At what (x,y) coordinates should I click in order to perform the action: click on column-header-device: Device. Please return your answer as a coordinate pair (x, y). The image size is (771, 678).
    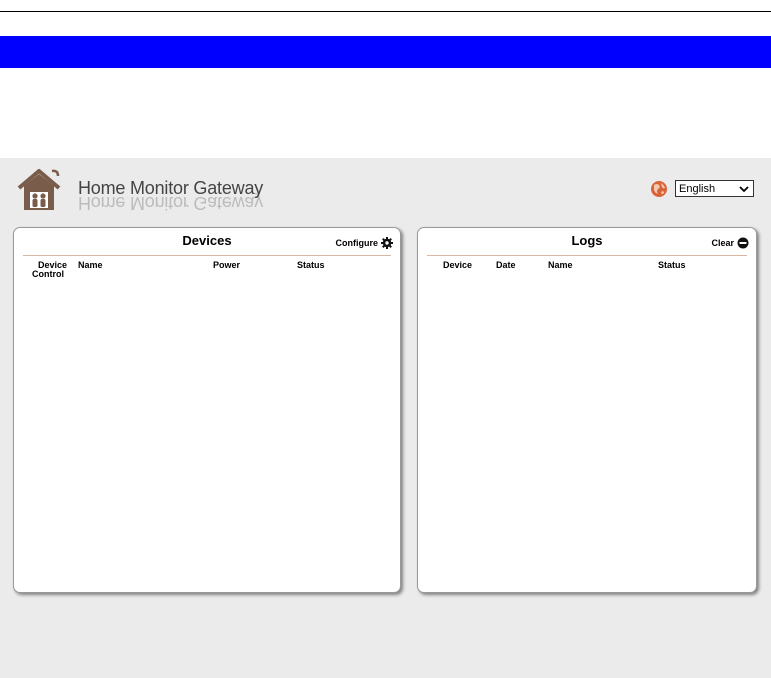
    Looking at the image, I should click on (458, 265).